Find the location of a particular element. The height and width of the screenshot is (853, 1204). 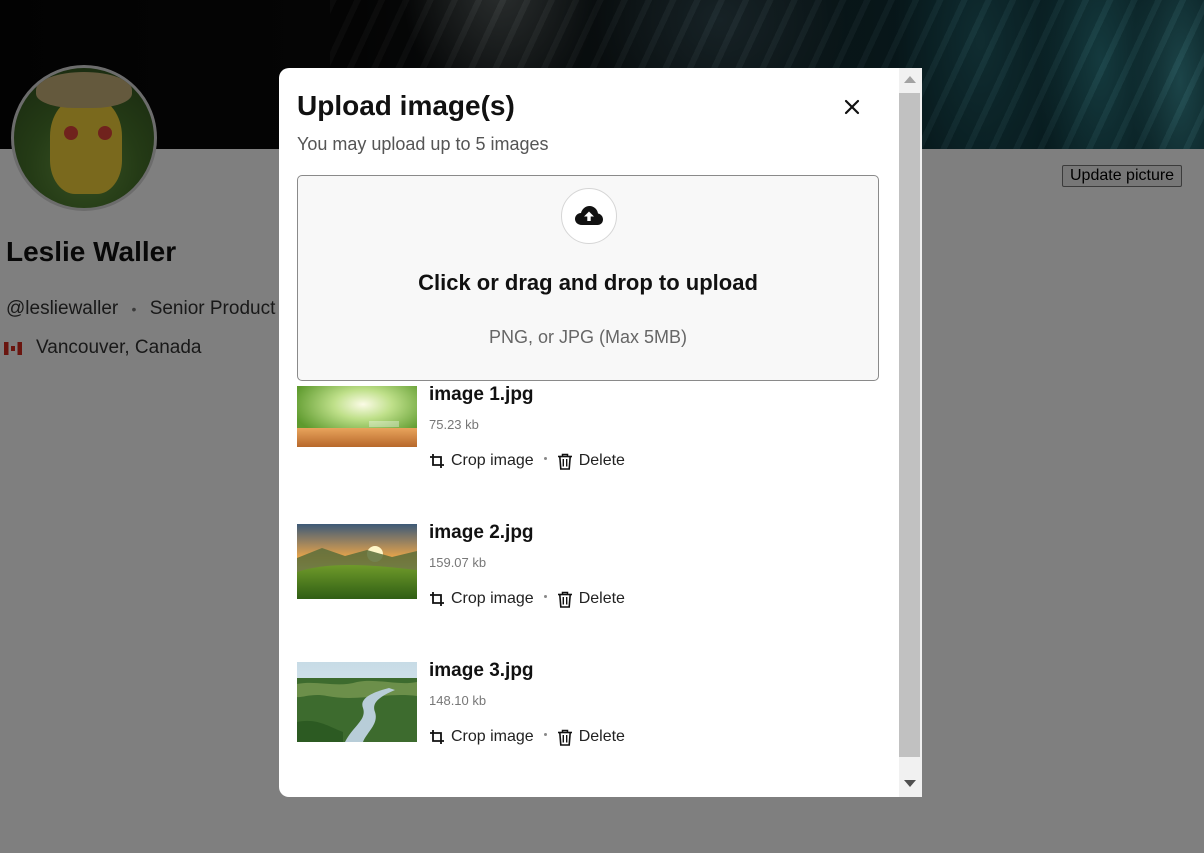

file-name: image 3.jpg is located at coordinates (481, 670).